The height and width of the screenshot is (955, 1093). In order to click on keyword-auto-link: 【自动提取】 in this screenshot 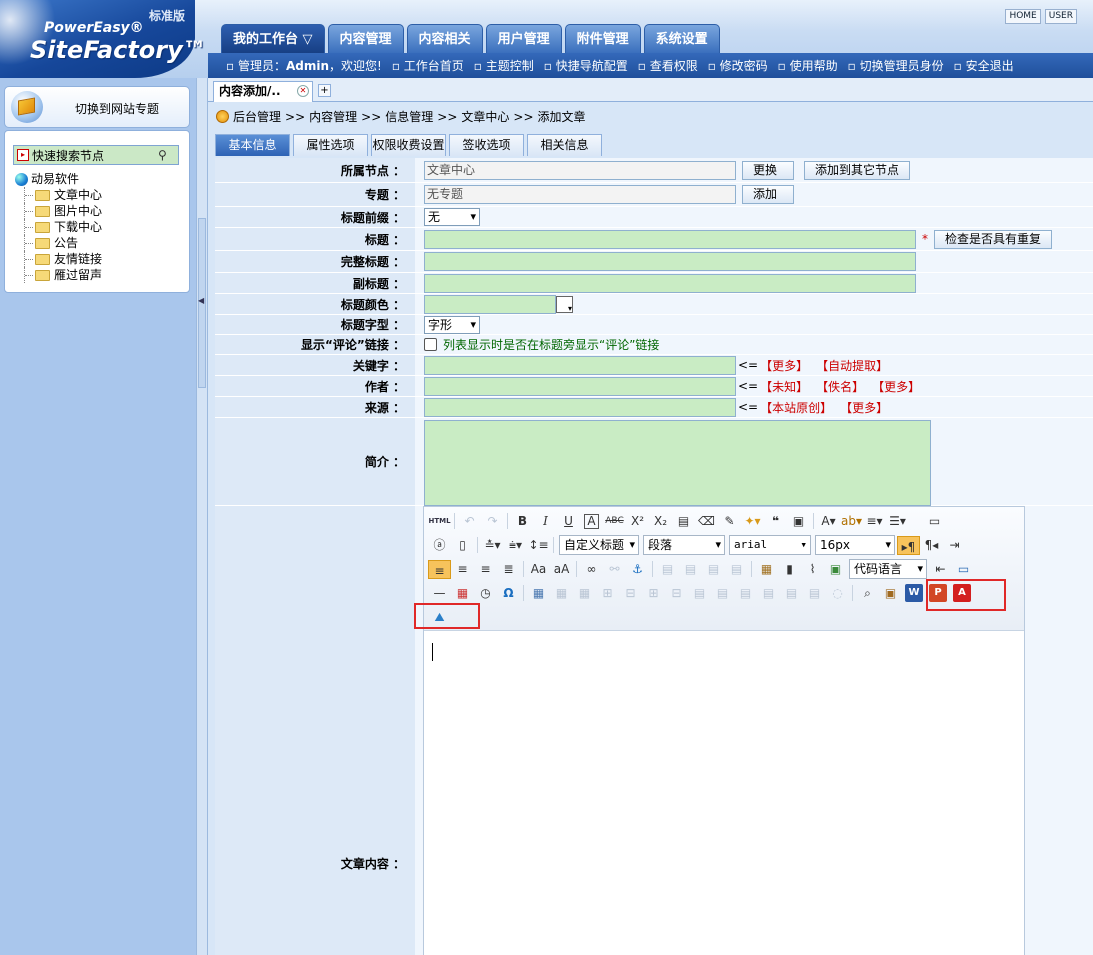, I will do `click(852, 365)`.